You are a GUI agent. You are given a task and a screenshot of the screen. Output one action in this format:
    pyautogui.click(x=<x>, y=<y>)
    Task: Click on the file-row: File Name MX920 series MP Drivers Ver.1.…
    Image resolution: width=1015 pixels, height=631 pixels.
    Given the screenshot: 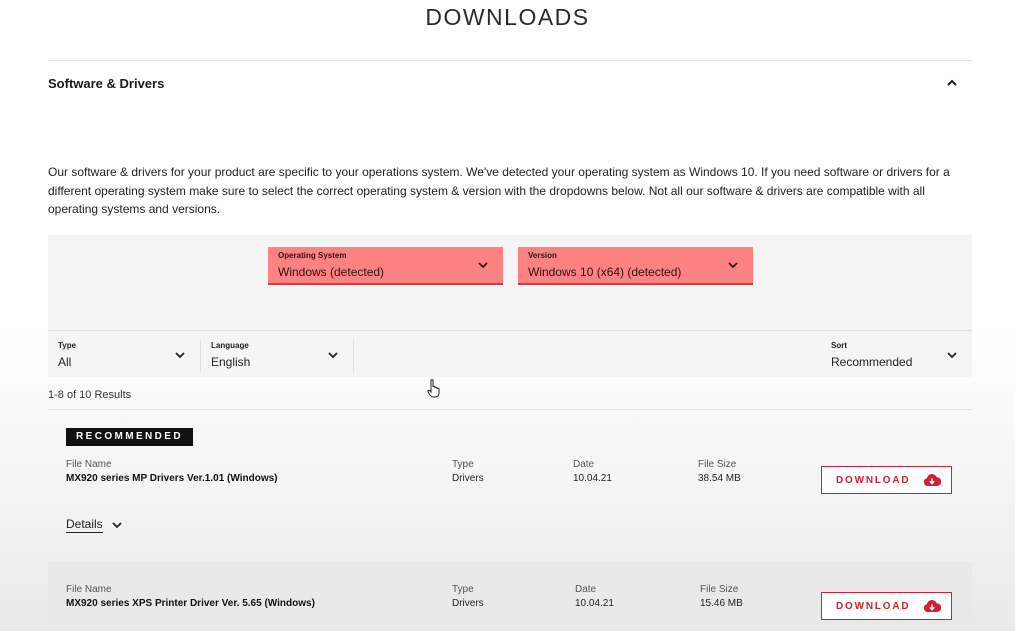 What is the action you would take?
    pyautogui.click(x=510, y=505)
    